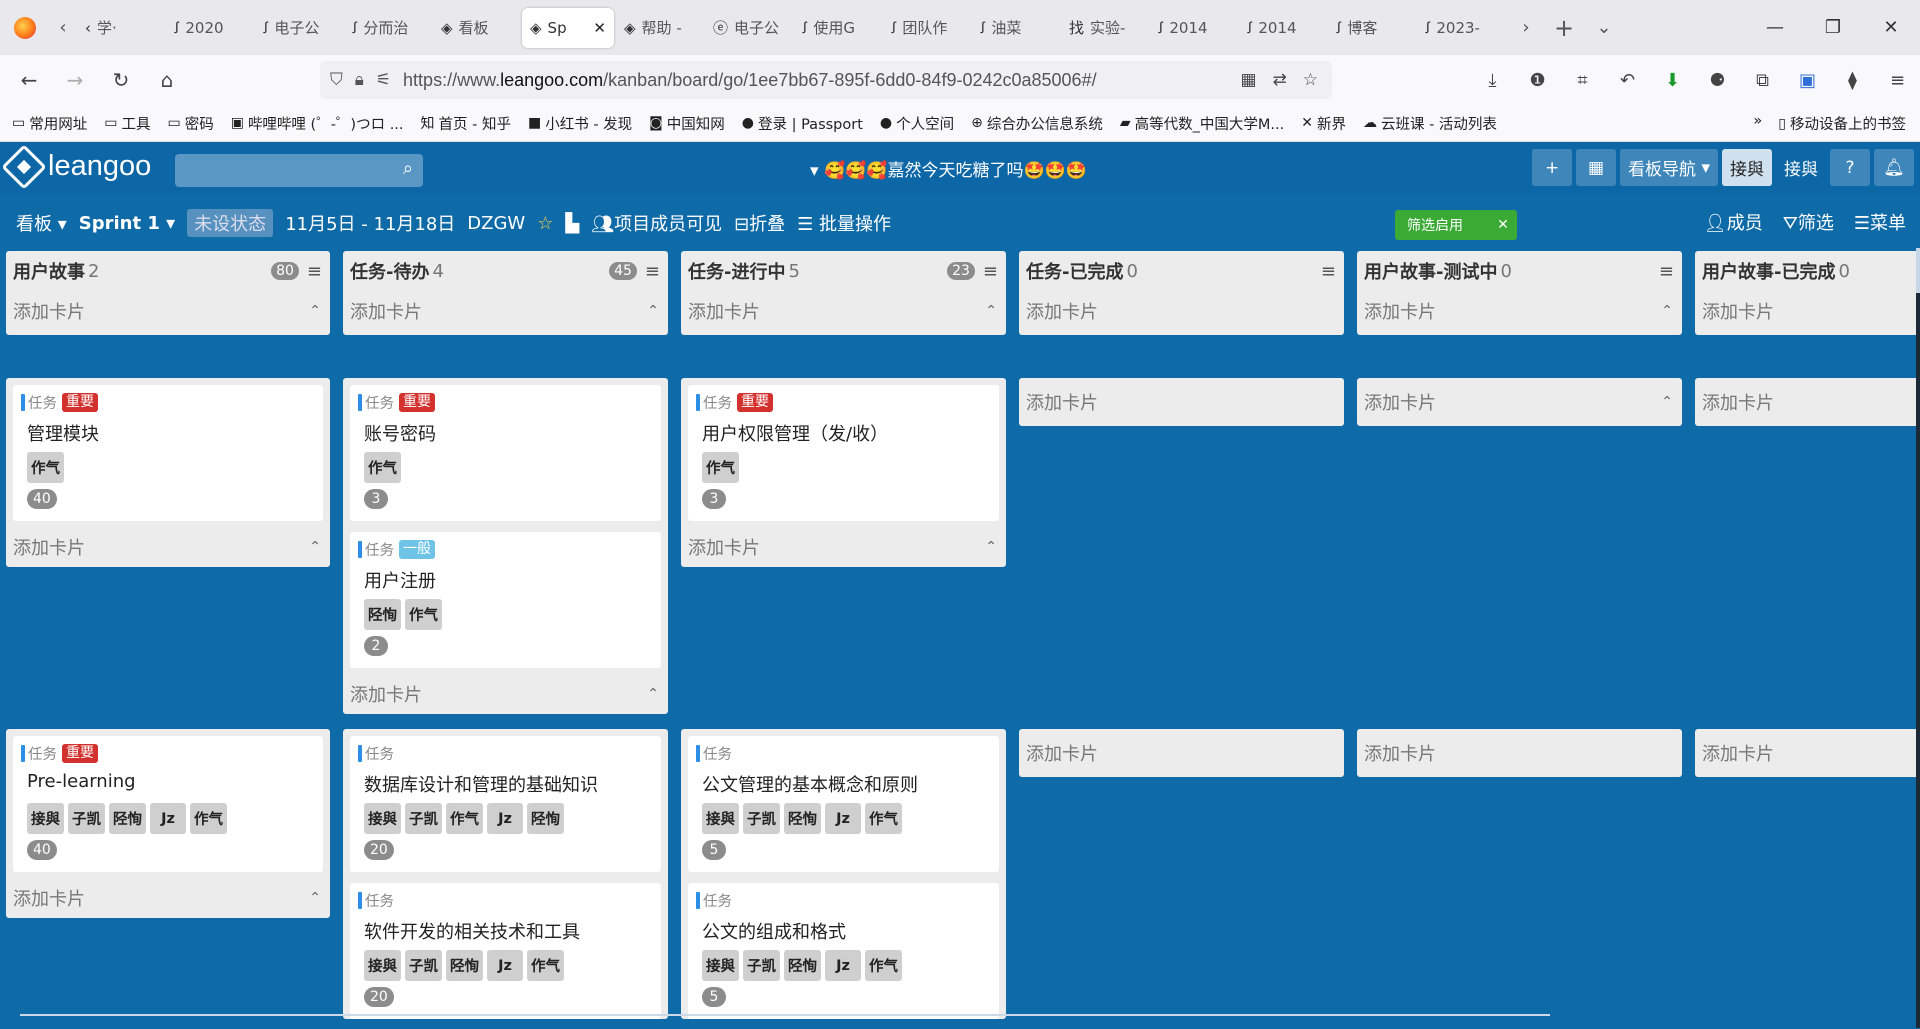  I want to click on bookmark-item: ● 登录 | Passport, so click(802, 123).